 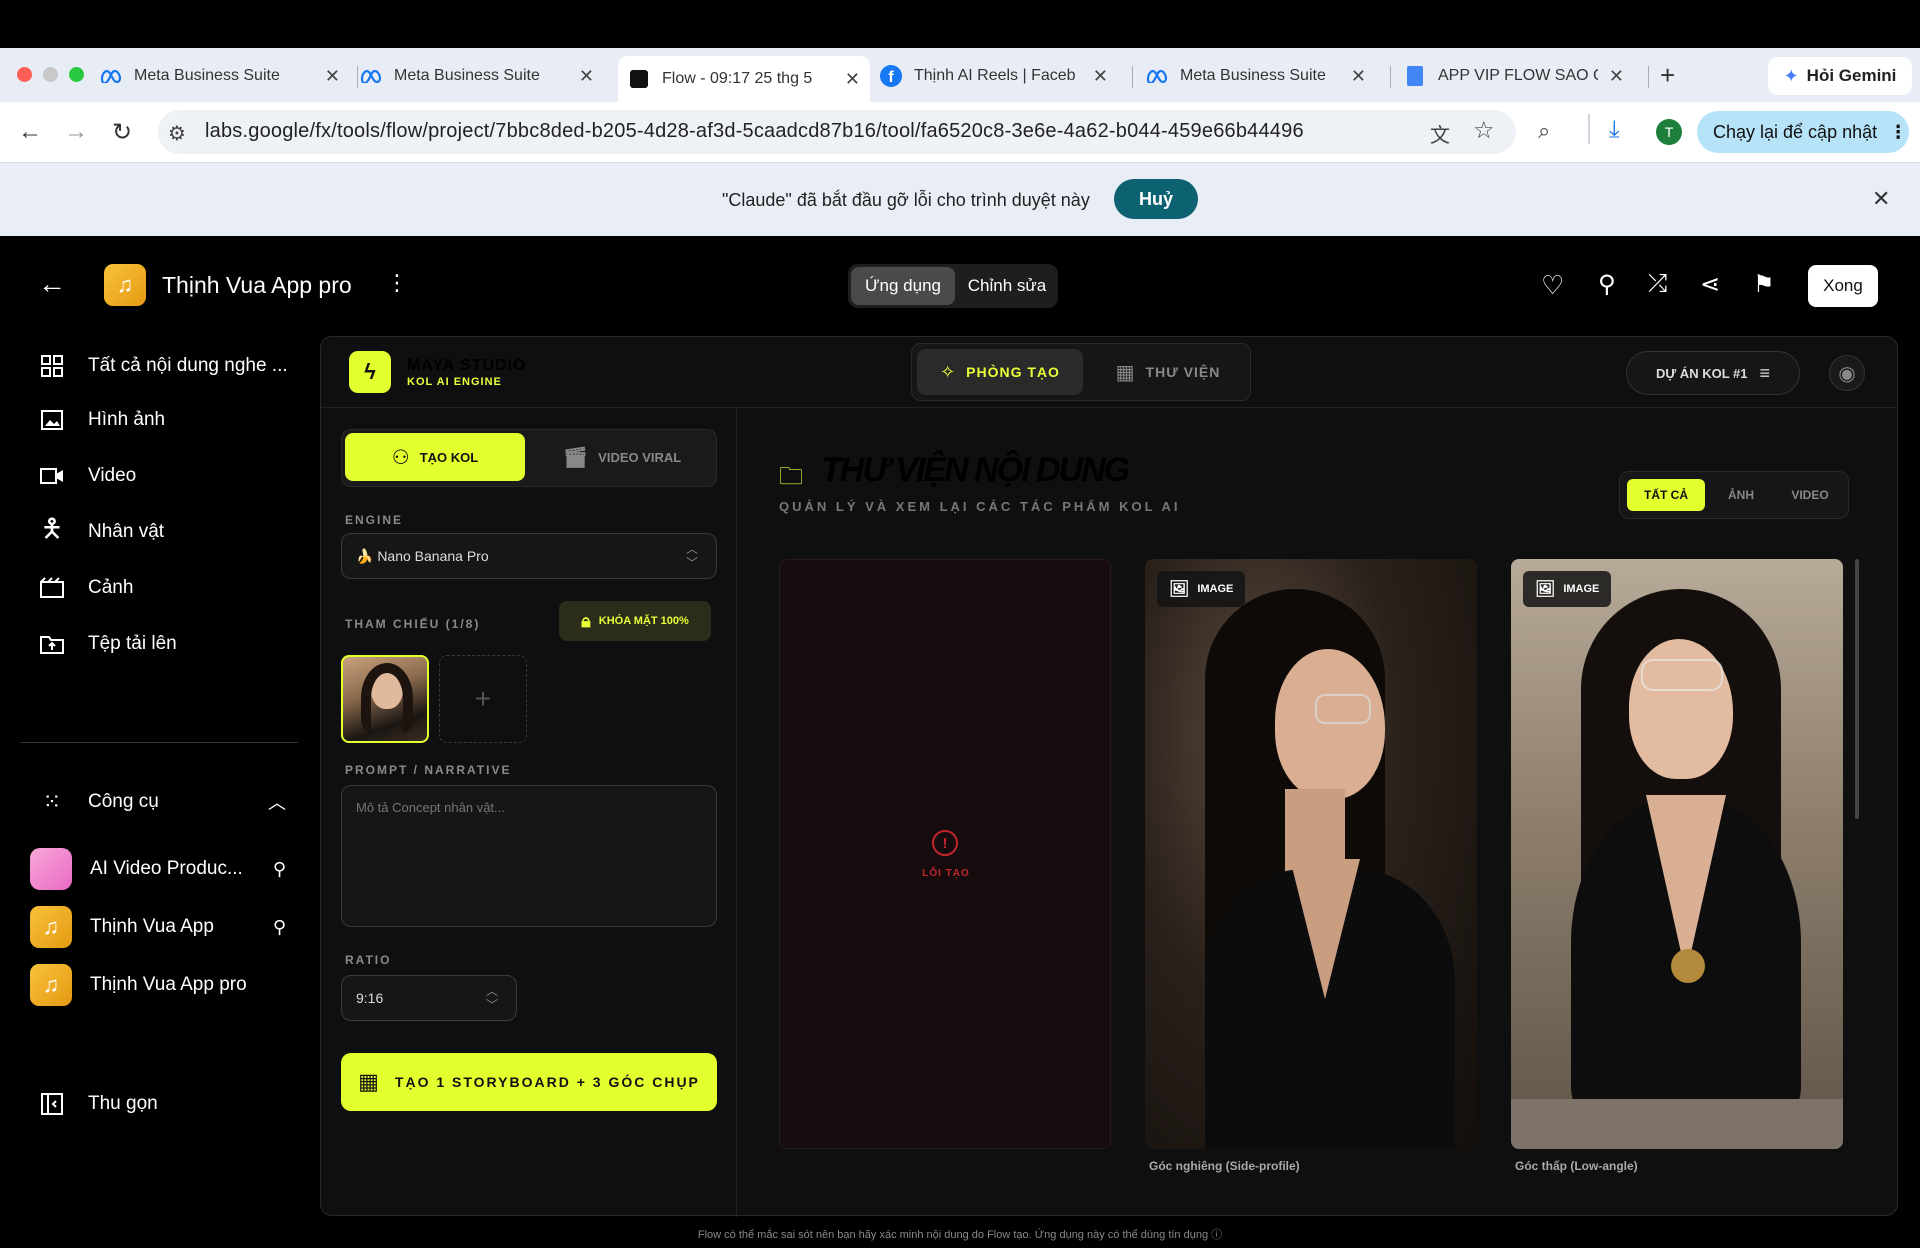 I want to click on tab-title: Meta Business Suite, so click(x=467, y=75).